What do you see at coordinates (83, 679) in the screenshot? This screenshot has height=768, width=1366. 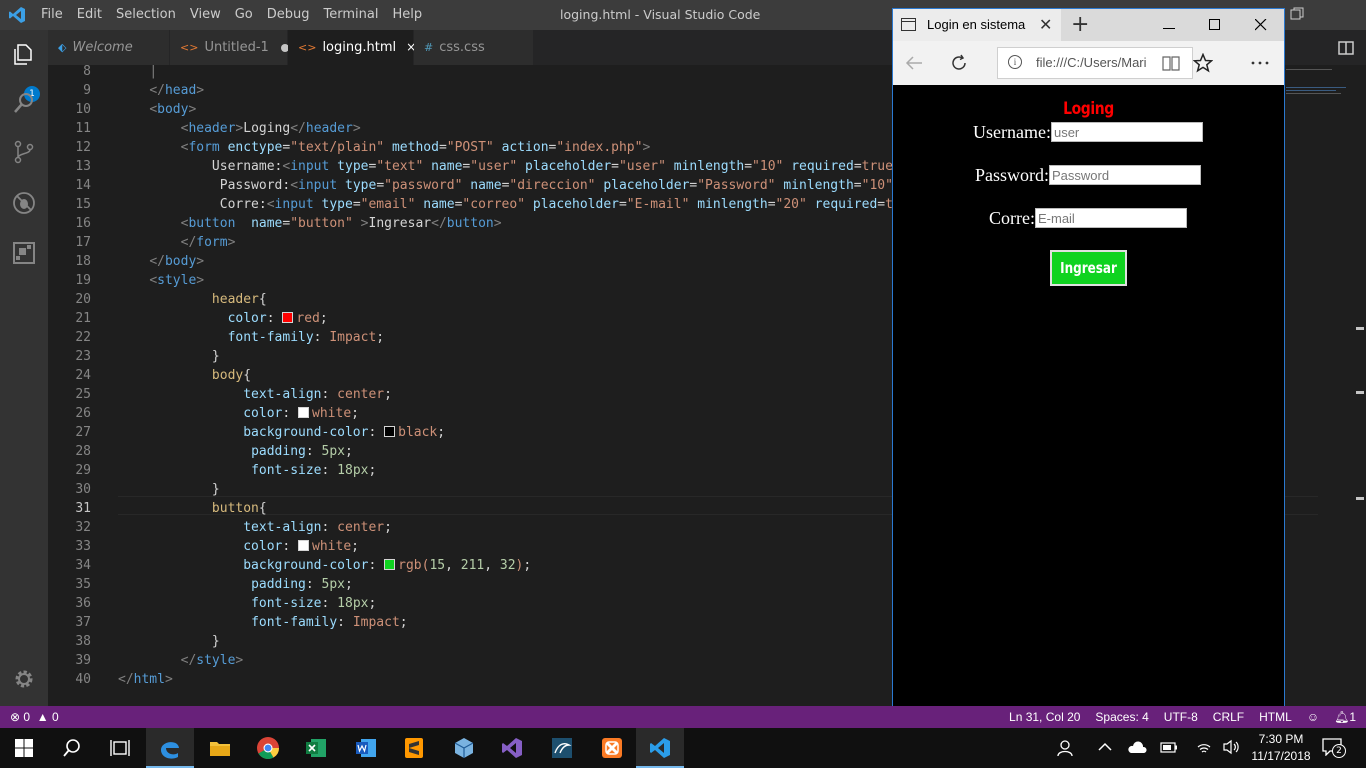 I see `line-number: 40` at bounding box center [83, 679].